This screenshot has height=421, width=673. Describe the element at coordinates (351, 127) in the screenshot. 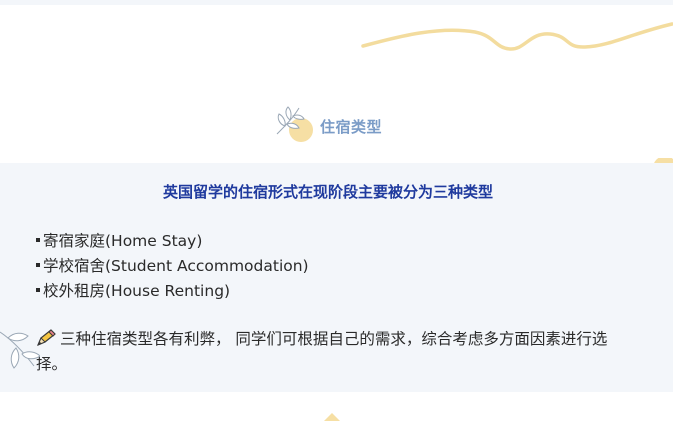

I see `section-title: 住宿类型` at that location.